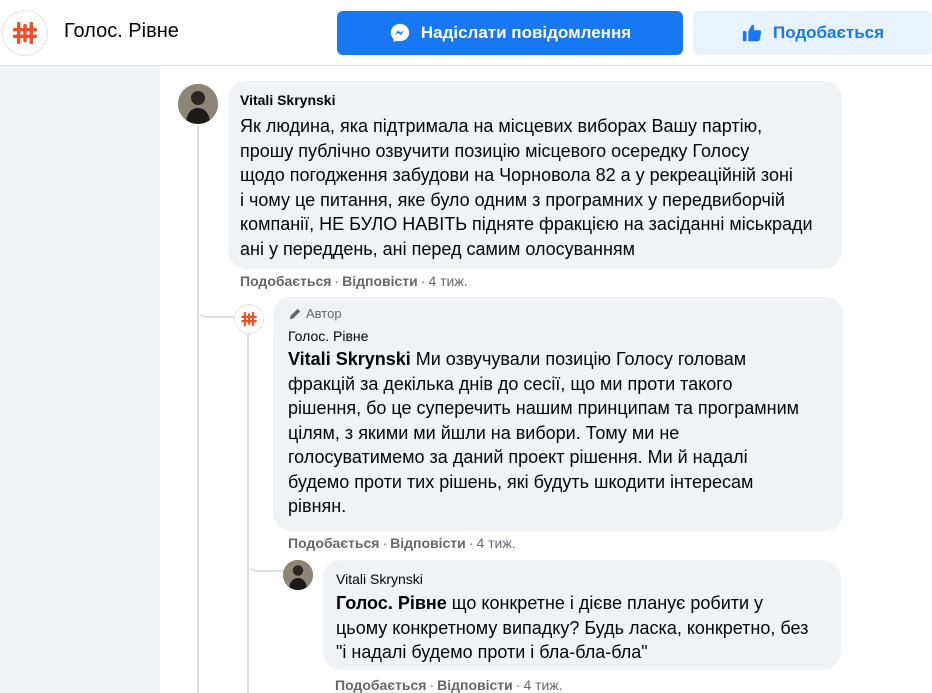 The image size is (932, 693). Describe the element at coordinates (558, 336) in the screenshot. I see `comment-author: Голос. Рівне` at that location.